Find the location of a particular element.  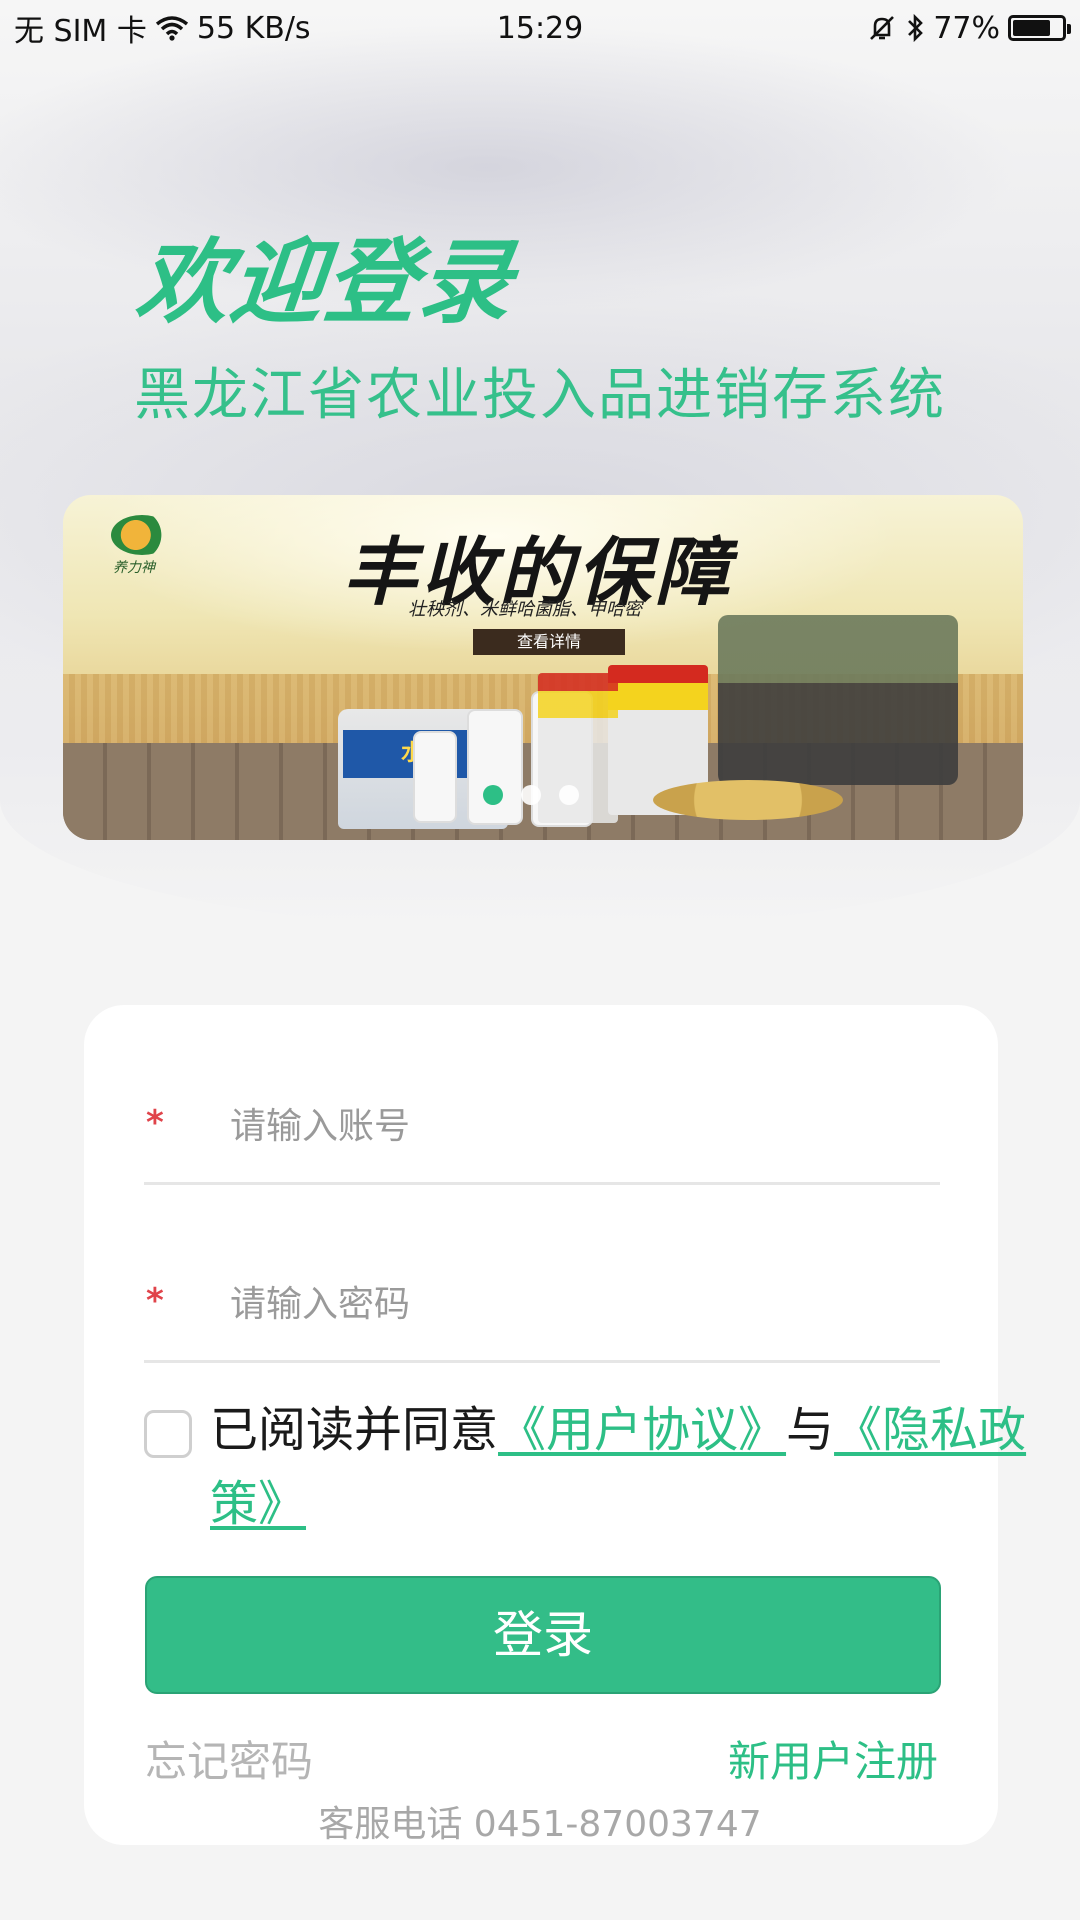

register-link: 新用户注册 is located at coordinates (833, 1758).